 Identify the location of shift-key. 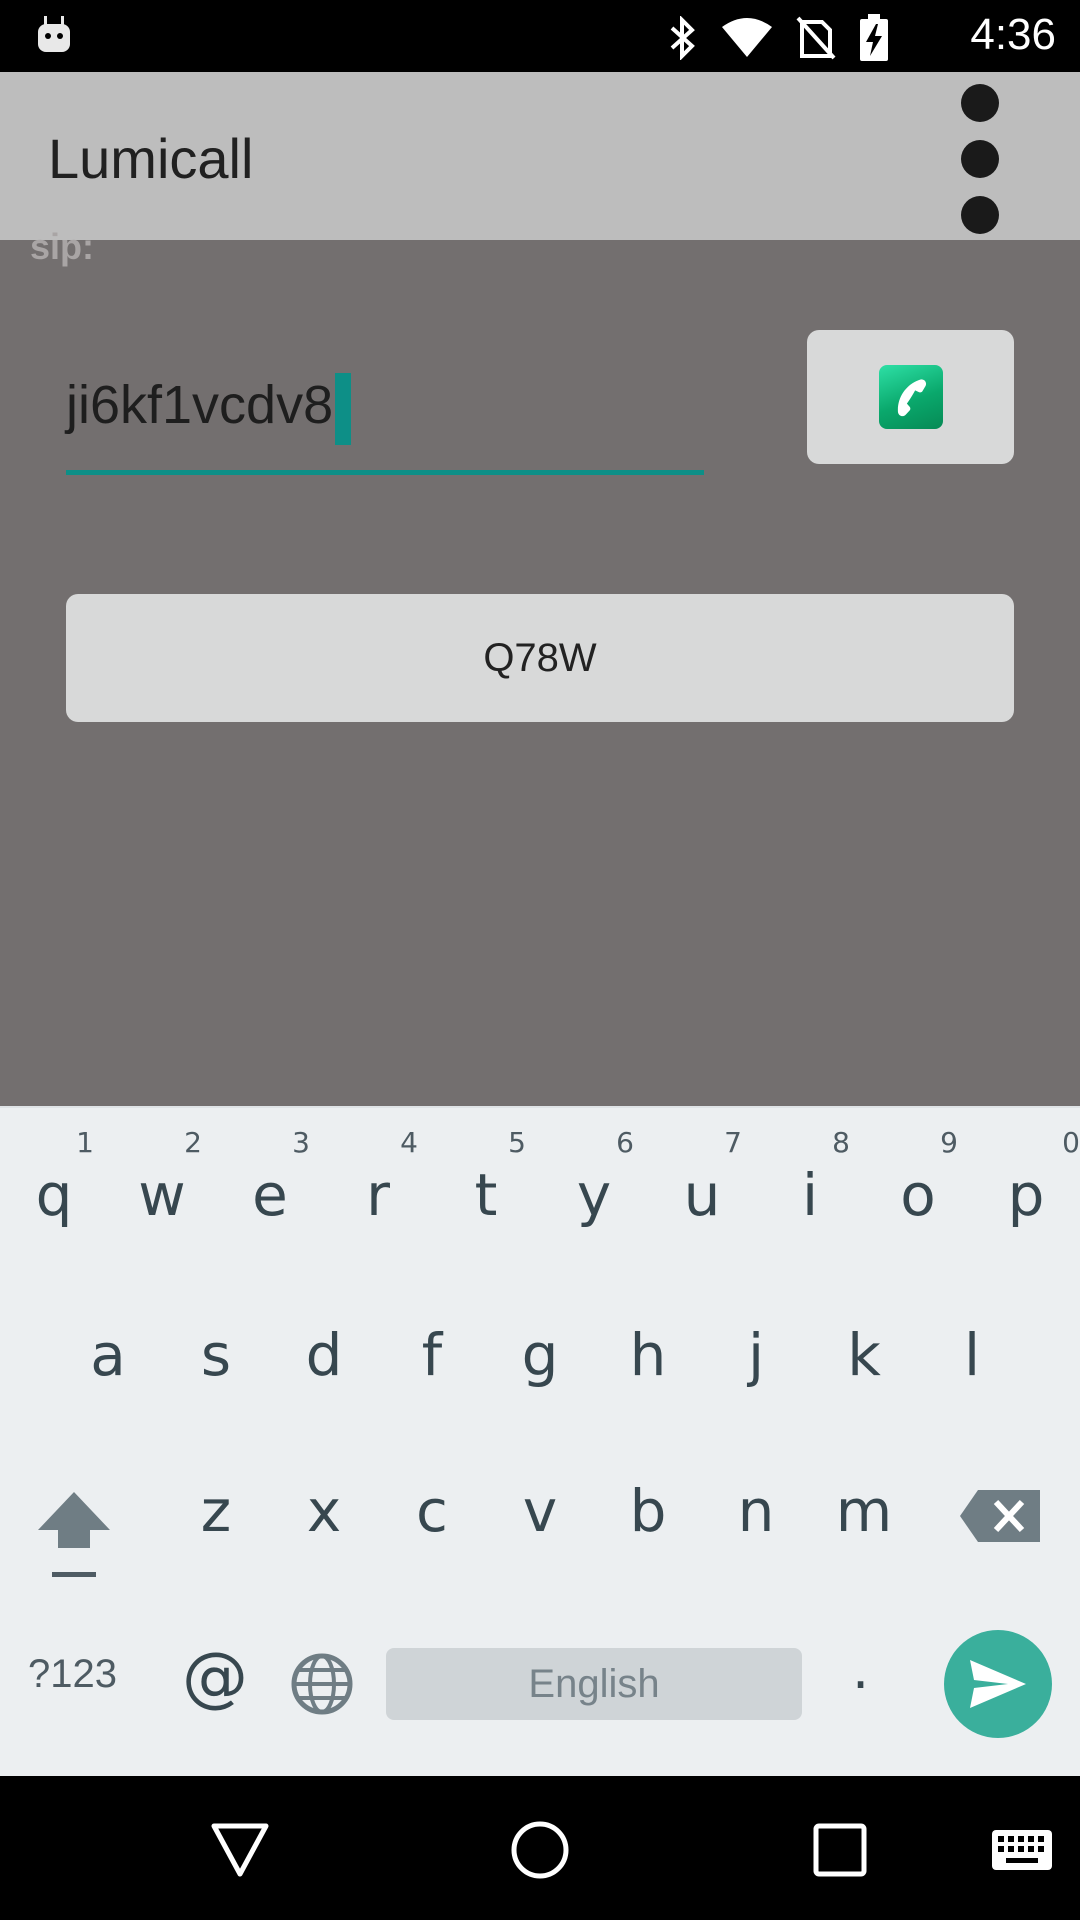
(74, 1530).